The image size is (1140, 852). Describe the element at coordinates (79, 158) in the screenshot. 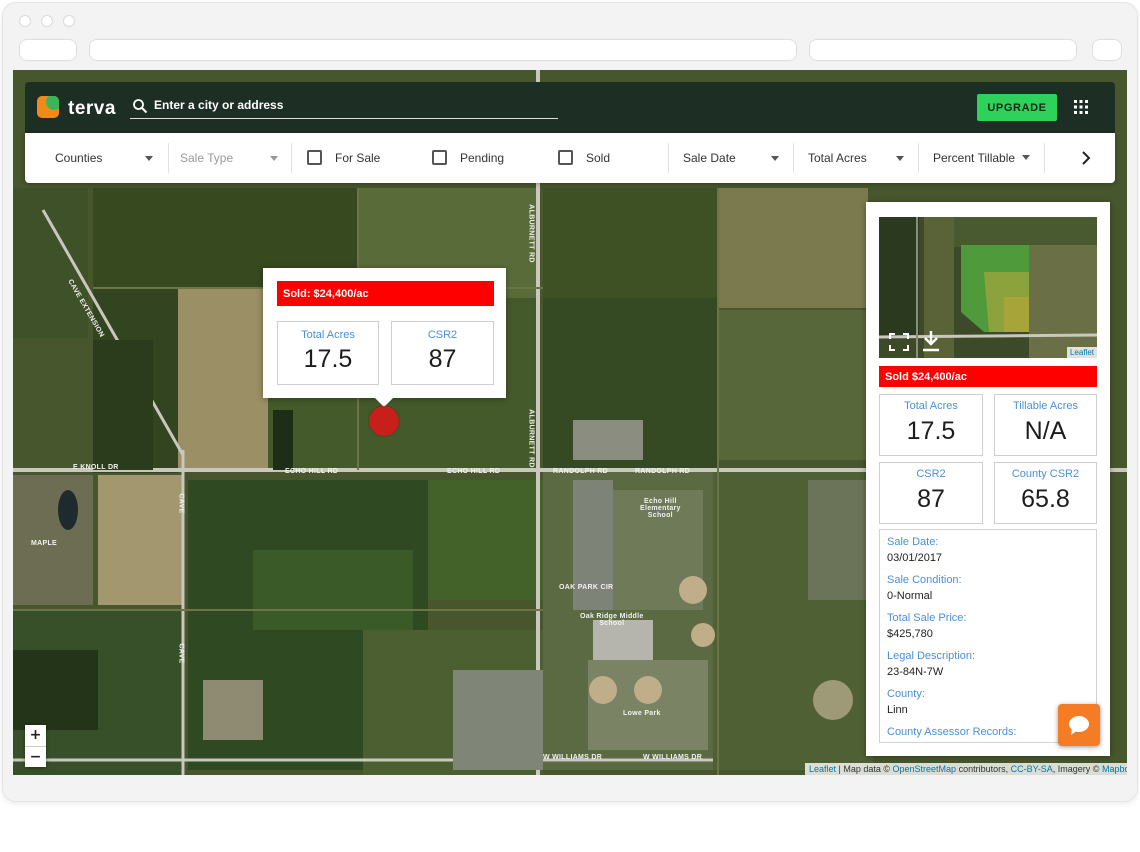

I see `counties-label: Counties` at that location.